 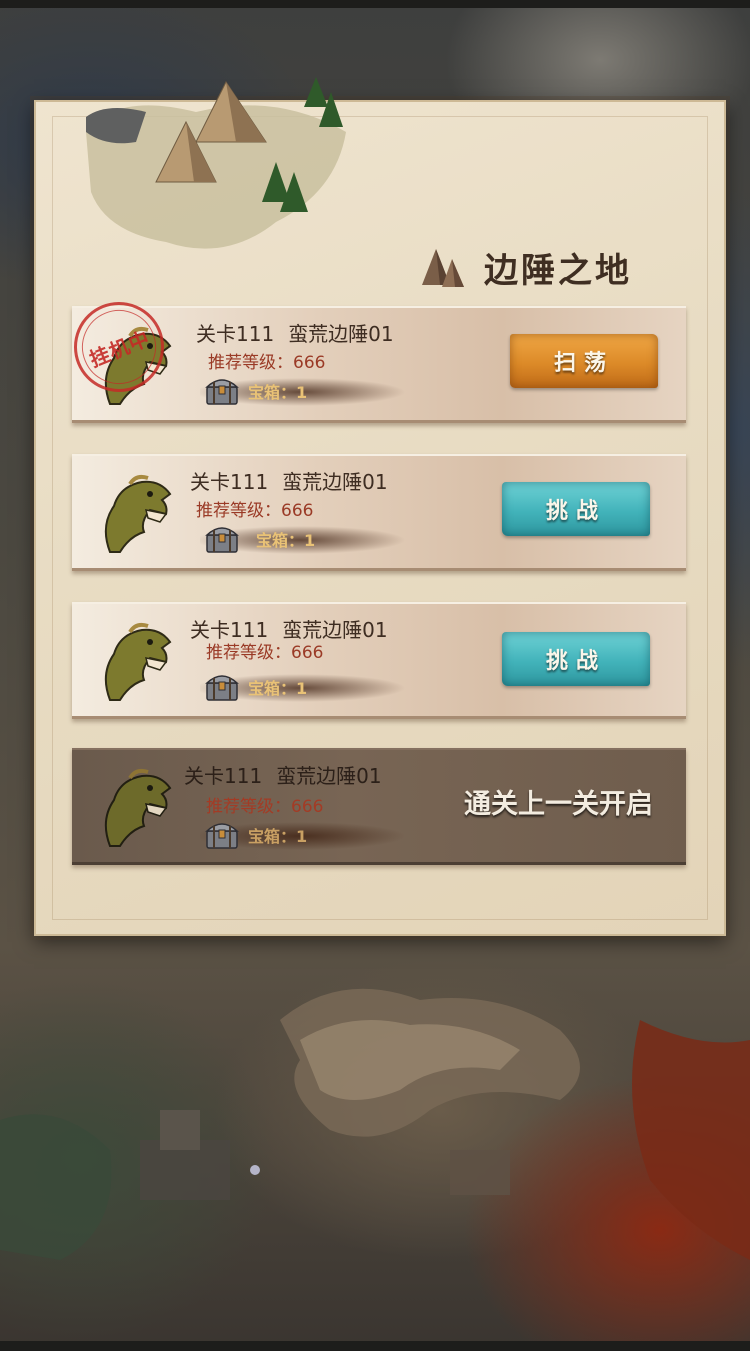 What do you see at coordinates (558, 270) in the screenshot?
I see `panel-title: 边陲之地` at bounding box center [558, 270].